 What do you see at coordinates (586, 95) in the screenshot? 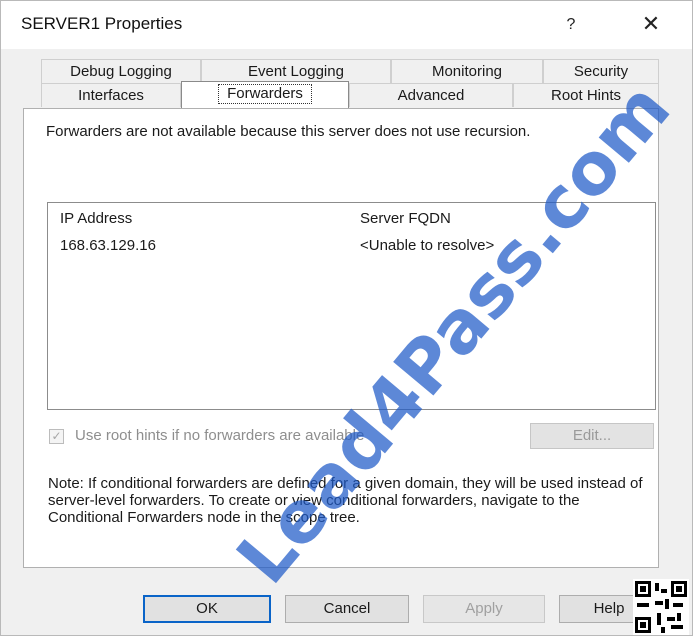
I see `tab-root-hints: Root Hints` at bounding box center [586, 95].